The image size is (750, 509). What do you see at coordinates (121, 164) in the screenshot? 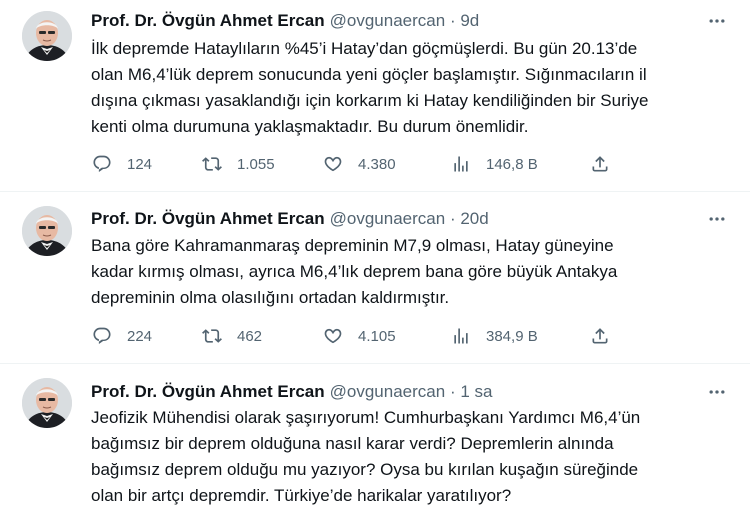
I see `reply-button: 124` at bounding box center [121, 164].